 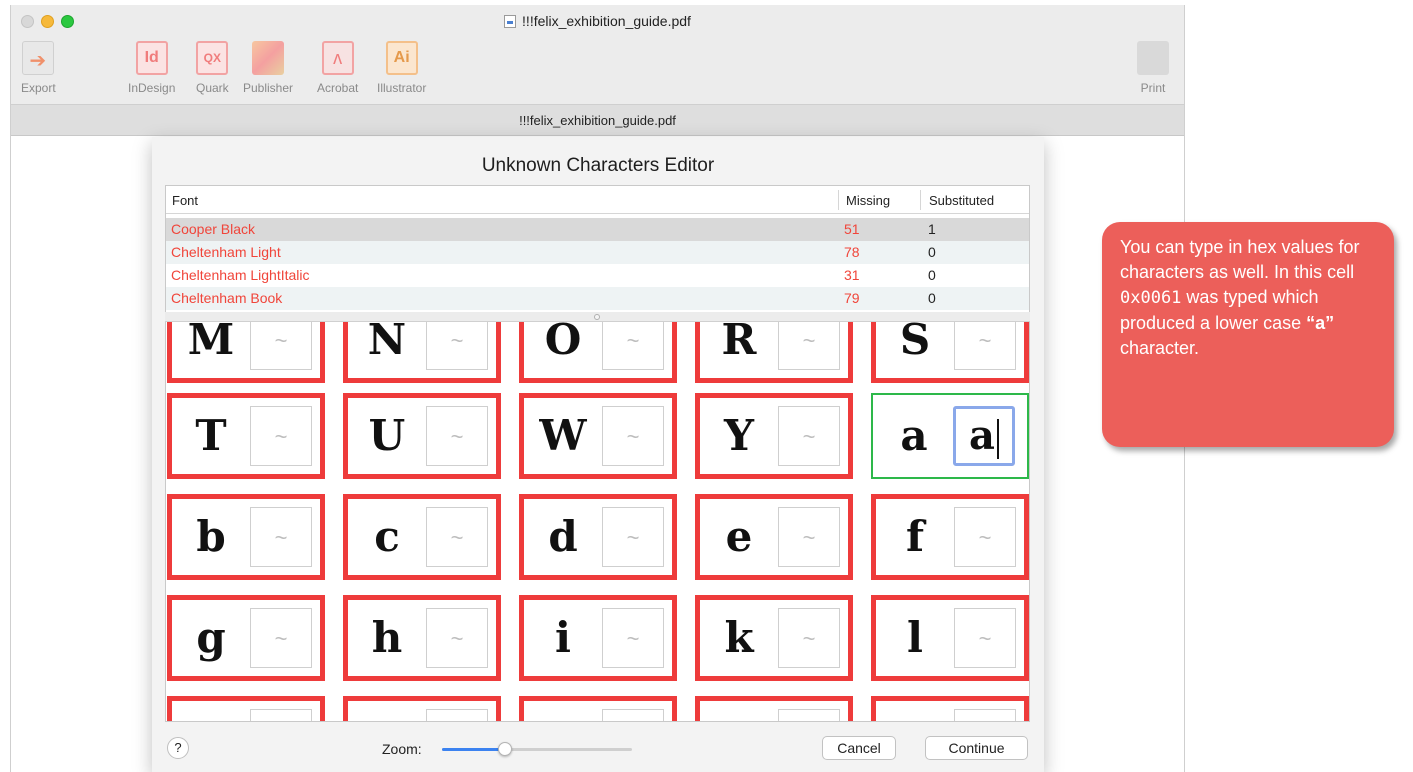 I want to click on substitution-field-active: a, so click(x=984, y=436).